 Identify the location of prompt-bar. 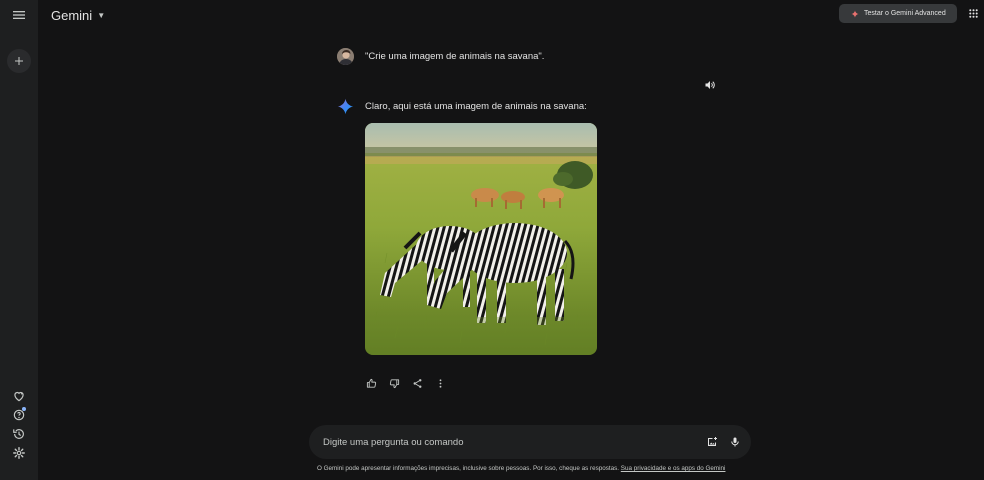
(530, 442).